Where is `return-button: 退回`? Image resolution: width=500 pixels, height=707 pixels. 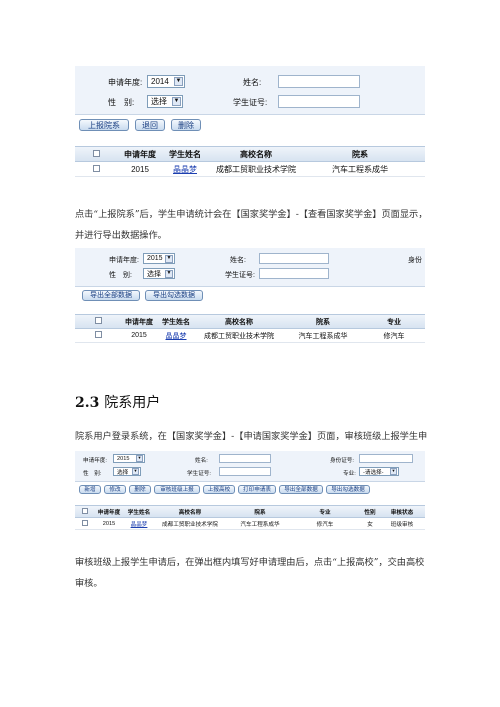
return-button: 退回 is located at coordinates (150, 125).